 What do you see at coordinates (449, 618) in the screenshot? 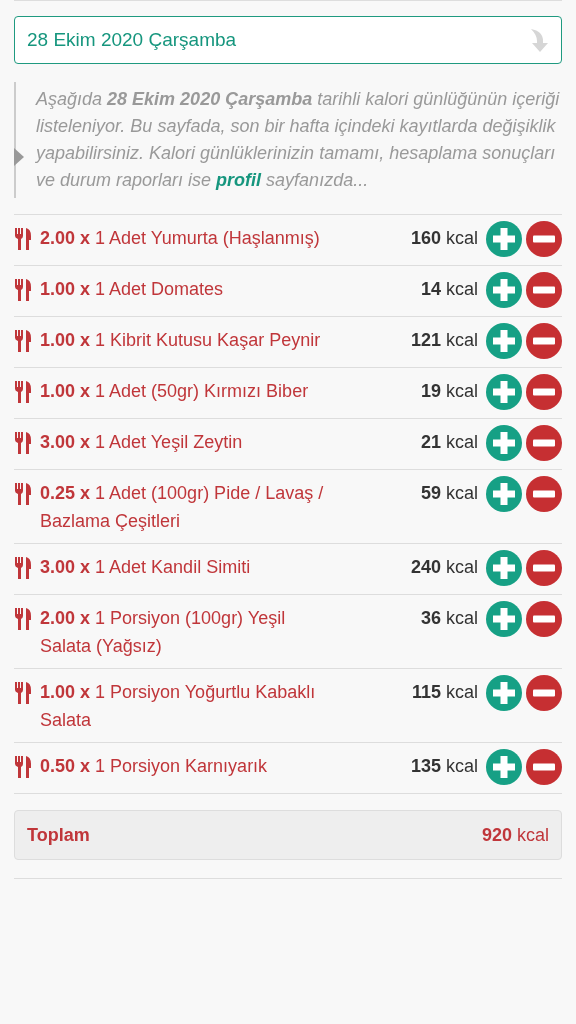
I see `calorie-value: 36 kcal` at bounding box center [449, 618].